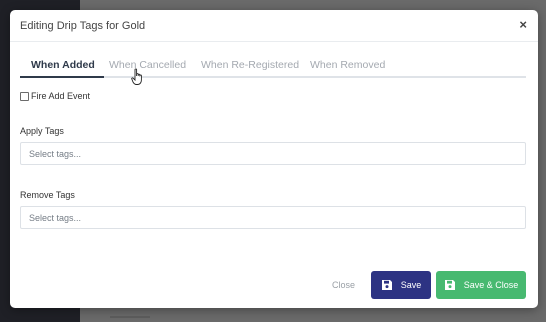 This screenshot has height=322, width=546. I want to click on fire-add-event-label: Fire Add Event, so click(61, 96).